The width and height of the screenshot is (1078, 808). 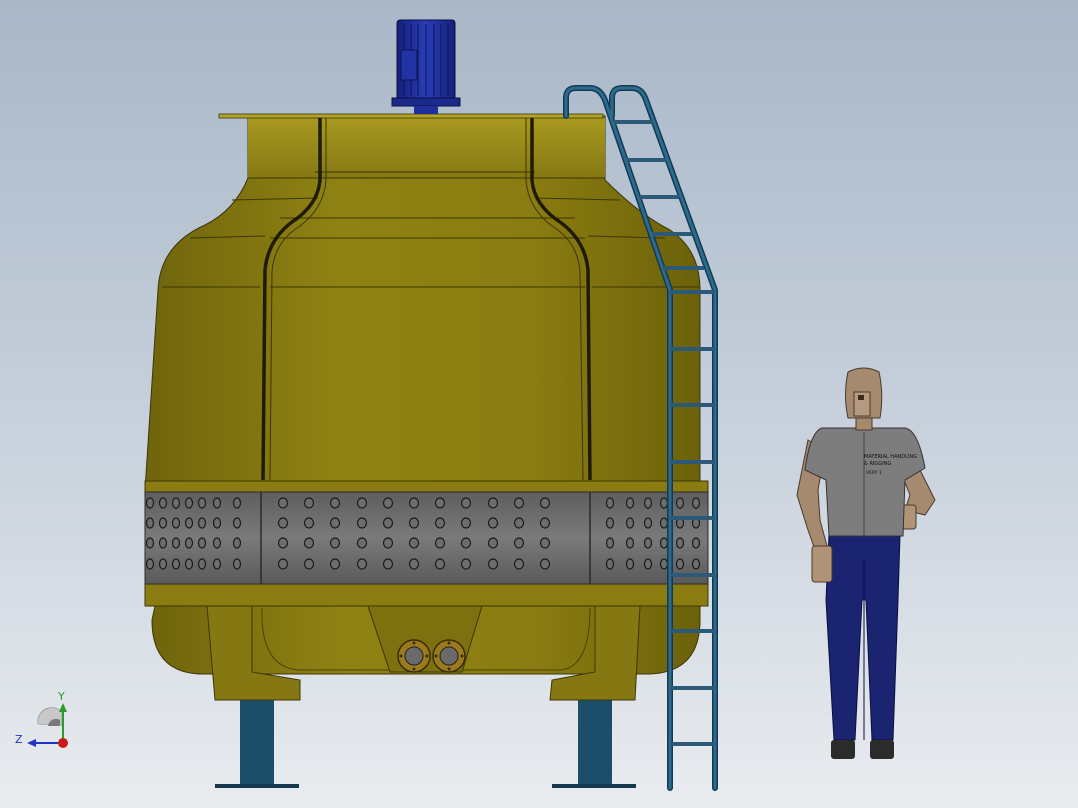 I want to click on y-axis-label: Y, so click(x=61, y=696).